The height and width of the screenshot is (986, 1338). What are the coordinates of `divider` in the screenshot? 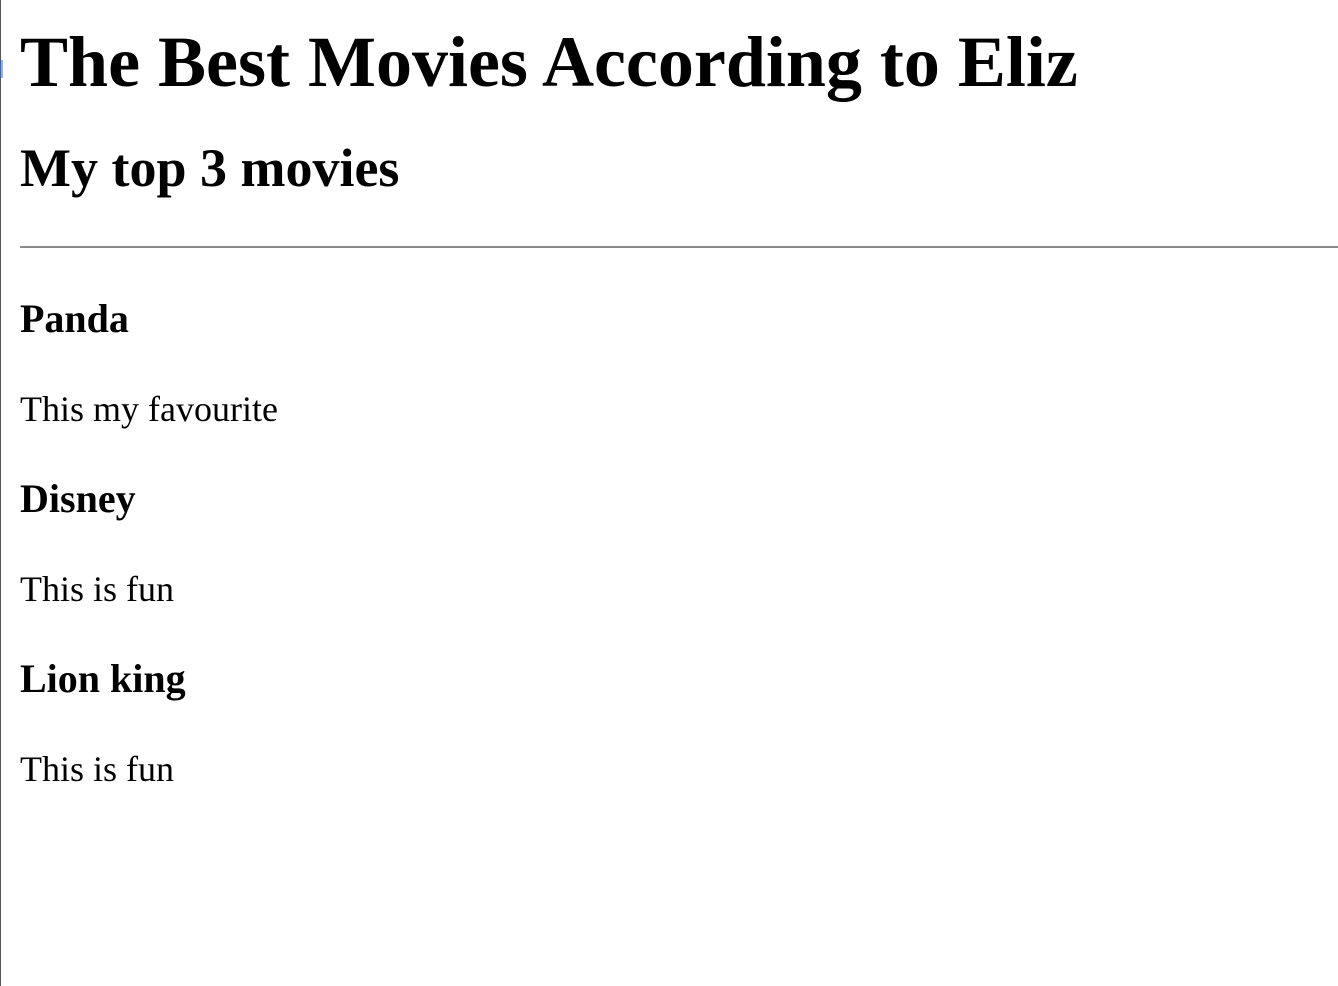 It's located at (679, 247).